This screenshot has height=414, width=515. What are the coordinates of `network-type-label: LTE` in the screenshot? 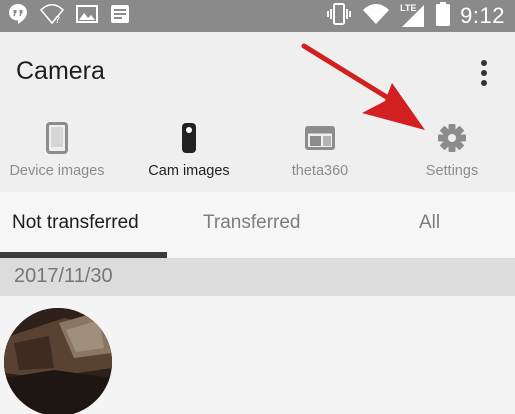 It's located at (408, 8).